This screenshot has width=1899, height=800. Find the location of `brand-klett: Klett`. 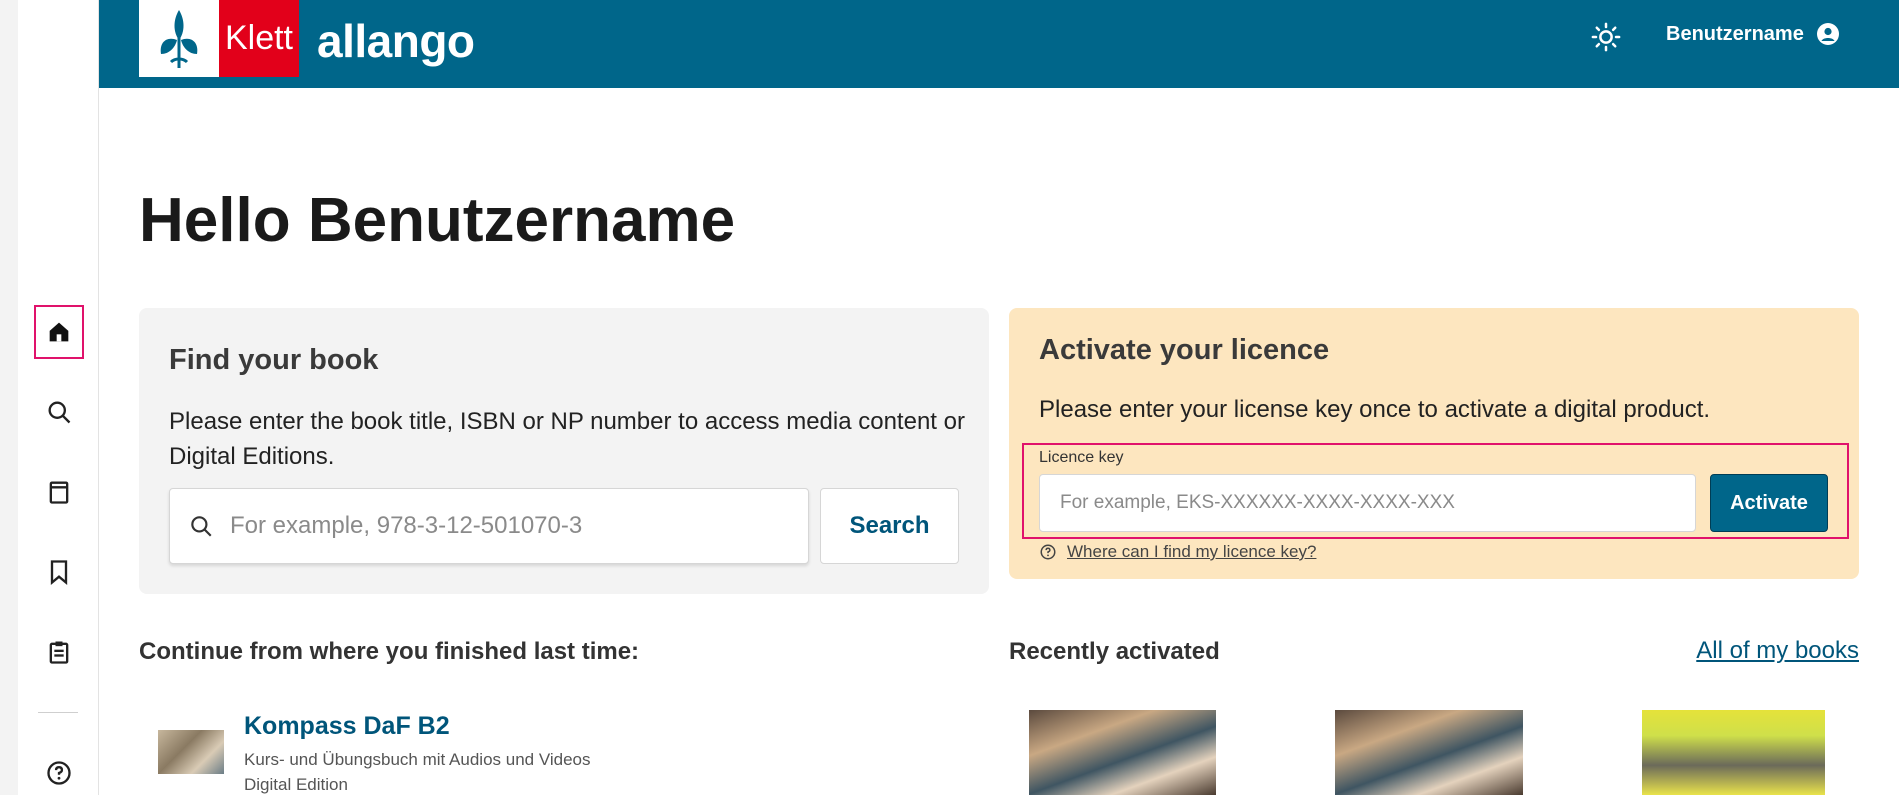

brand-klett: Klett is located at coordinates (259, 38).